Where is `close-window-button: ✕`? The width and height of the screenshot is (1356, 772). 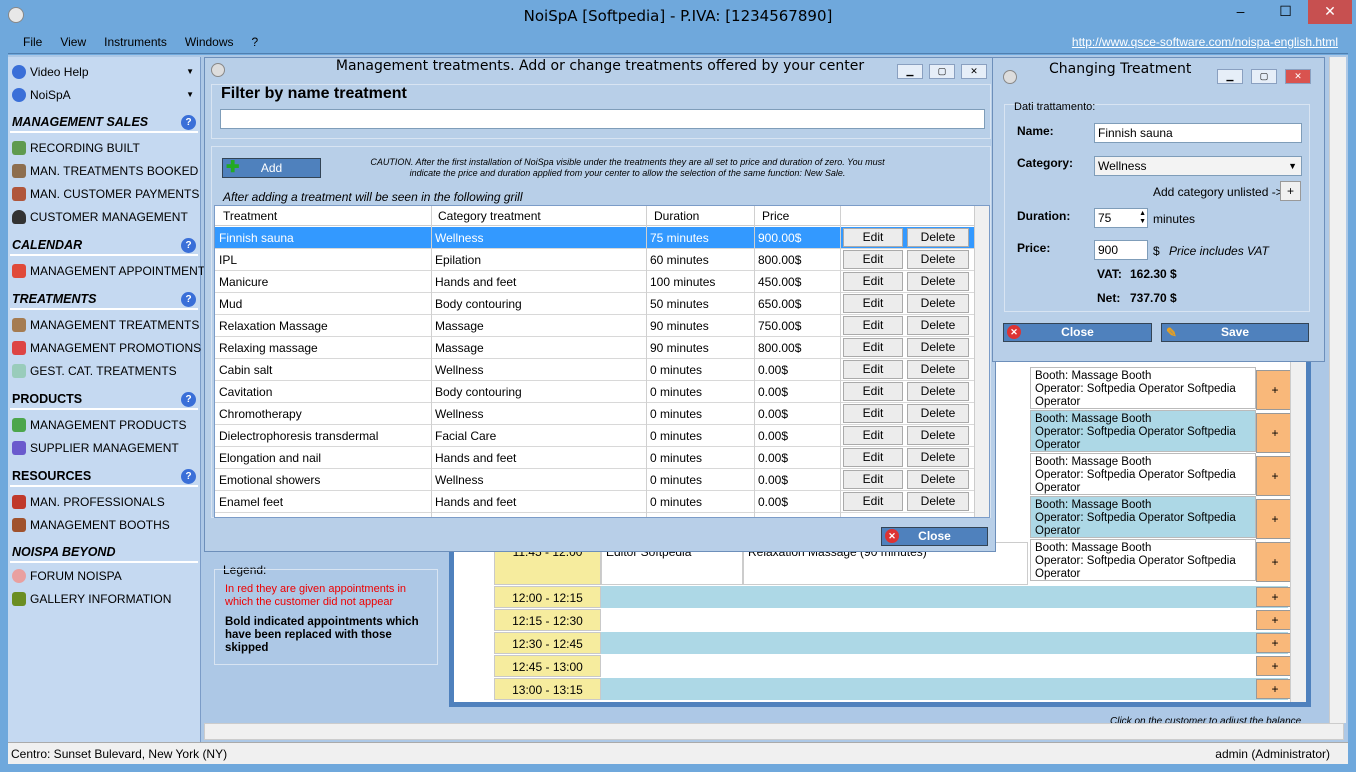 close-window-button: ✕ is located at coordinates (1330, 12).